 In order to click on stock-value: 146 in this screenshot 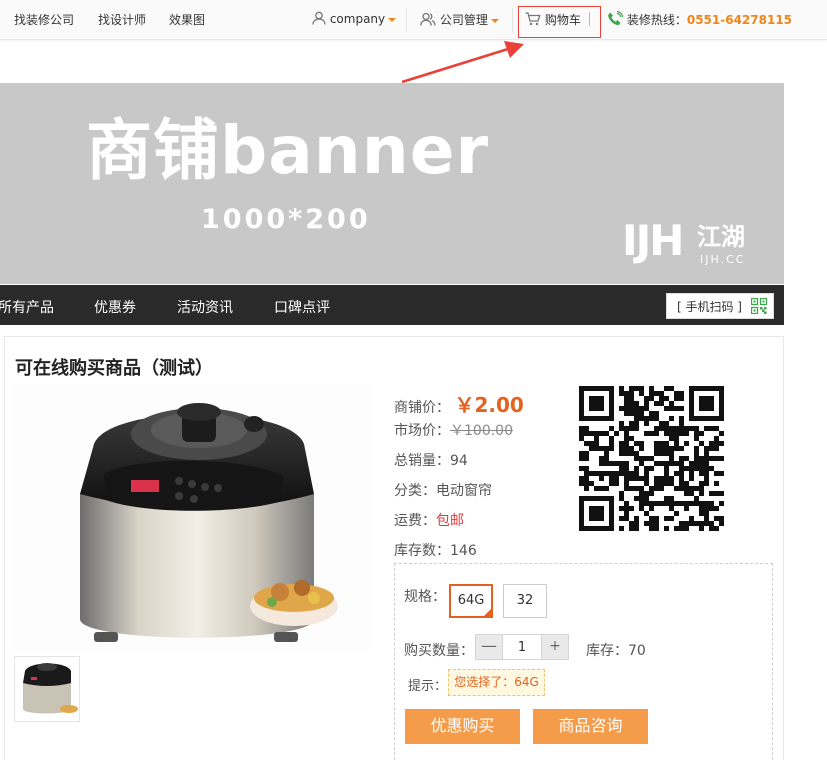, I will do `click(463, 551)`.